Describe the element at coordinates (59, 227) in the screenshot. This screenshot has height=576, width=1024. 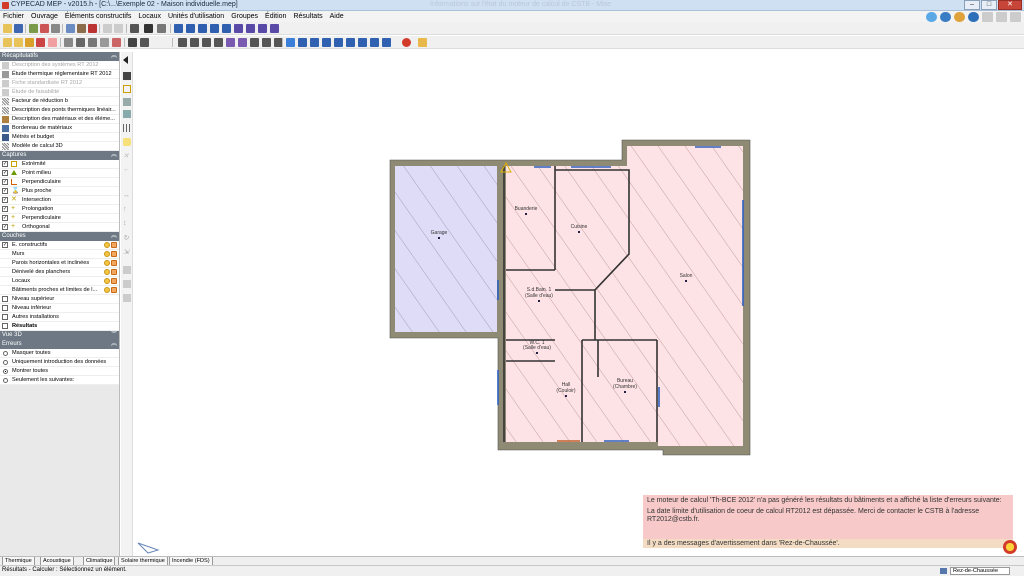
I see `capture-item: ✓ + Orthogonal` at that location.